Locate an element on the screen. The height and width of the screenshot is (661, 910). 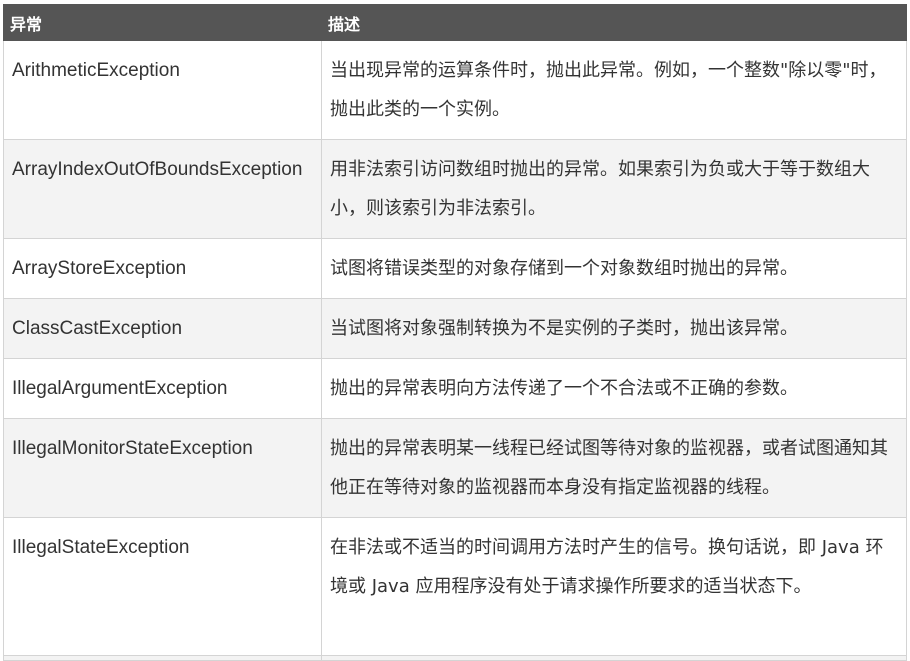
table-row-partial is located at coordinates (455, 658).